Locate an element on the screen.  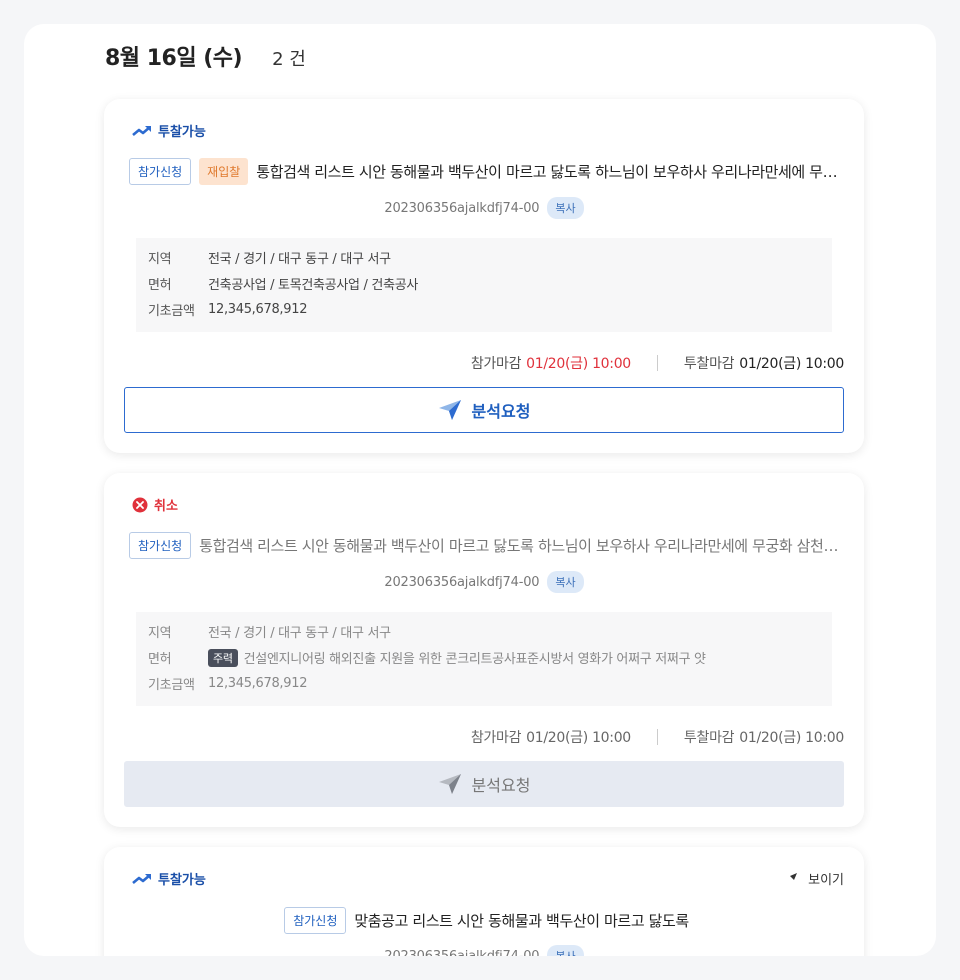
analyze-request-button-disabled: 분석요청 is located at coordinates (484, 784).